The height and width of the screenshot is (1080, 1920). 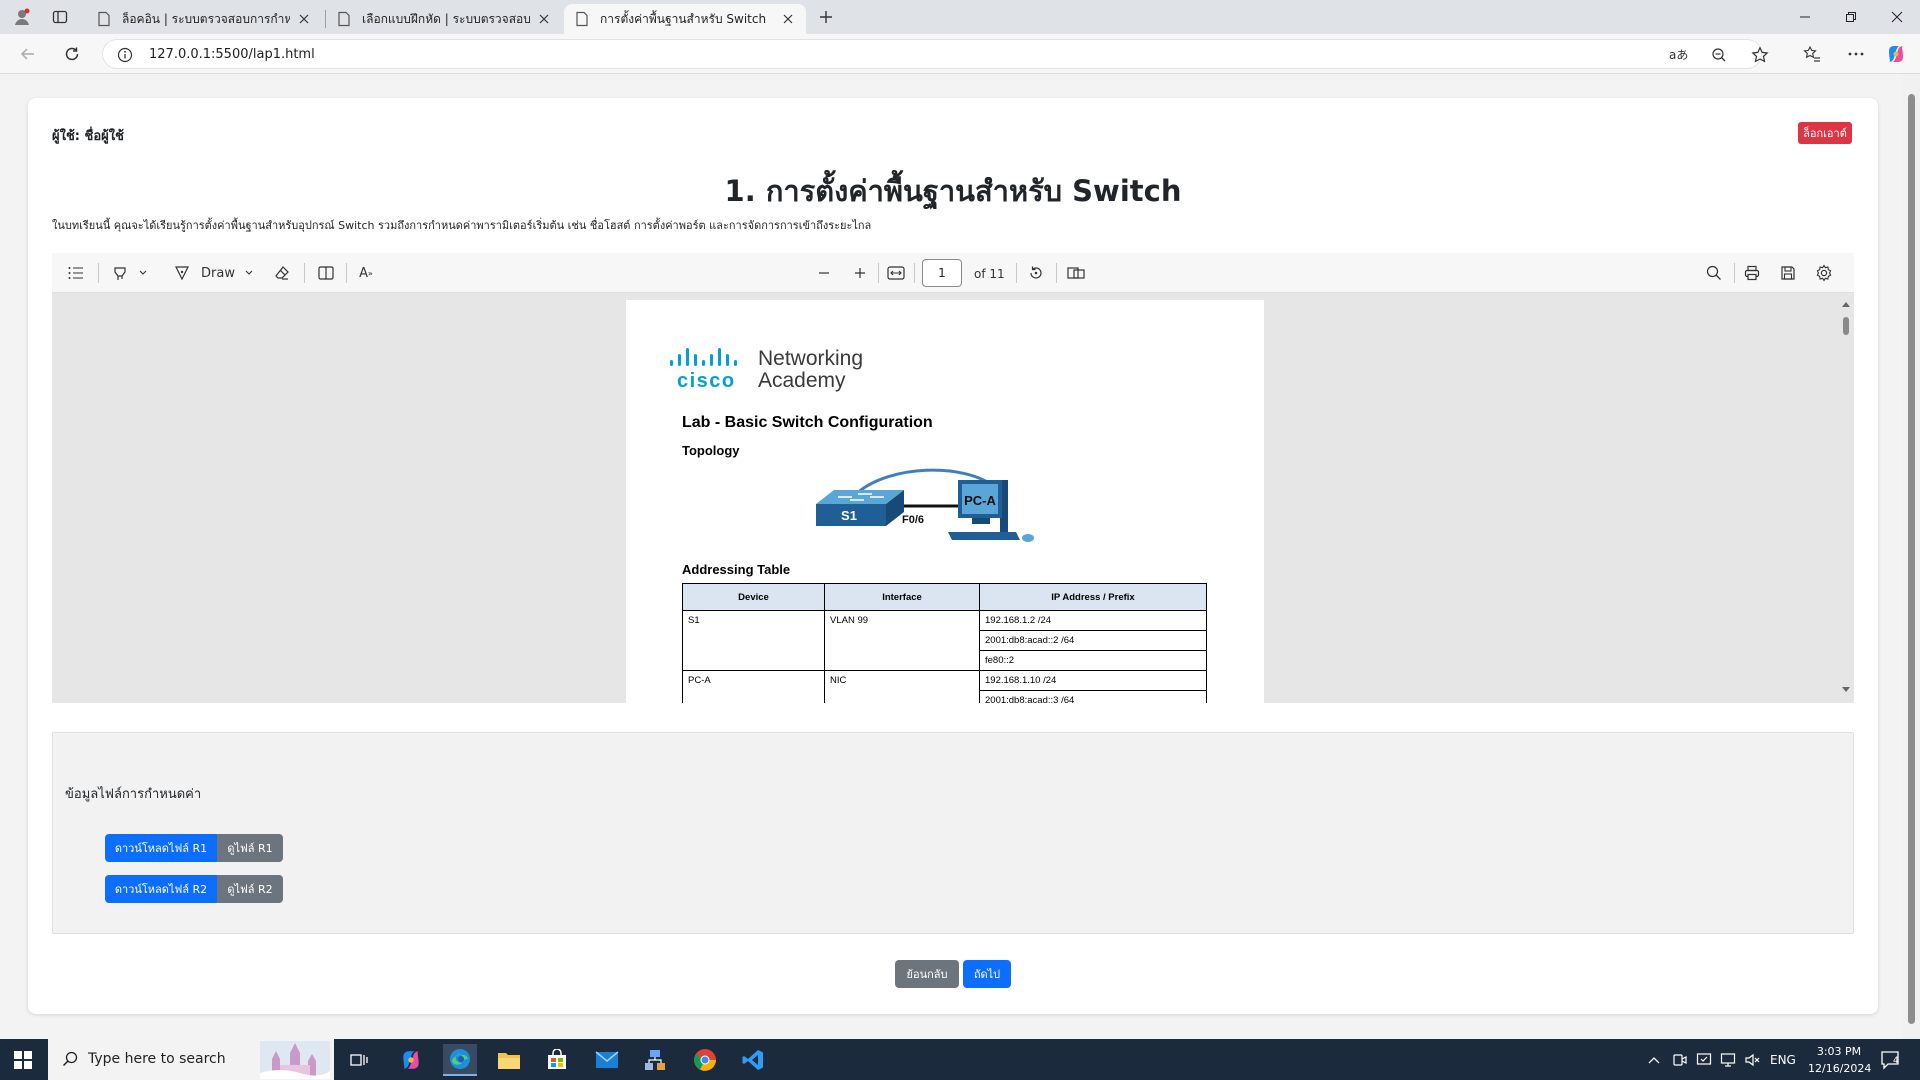 What do you see at coordinates (1839, 1060) in the screenshot?
I see `system-clock: 3:03 PM 12/16/2024` at bounding box center [1839, 1060].